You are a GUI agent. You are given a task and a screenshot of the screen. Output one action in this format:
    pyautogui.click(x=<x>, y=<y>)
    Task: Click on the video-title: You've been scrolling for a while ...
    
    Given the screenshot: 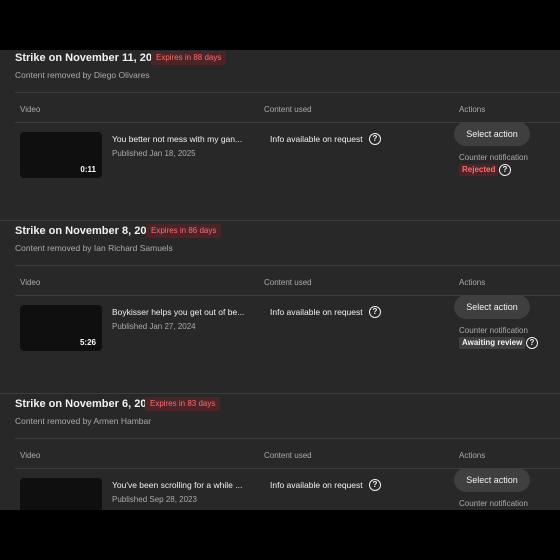 What is the action you would take?
    pyautogui.click(x=182, y=485)
    